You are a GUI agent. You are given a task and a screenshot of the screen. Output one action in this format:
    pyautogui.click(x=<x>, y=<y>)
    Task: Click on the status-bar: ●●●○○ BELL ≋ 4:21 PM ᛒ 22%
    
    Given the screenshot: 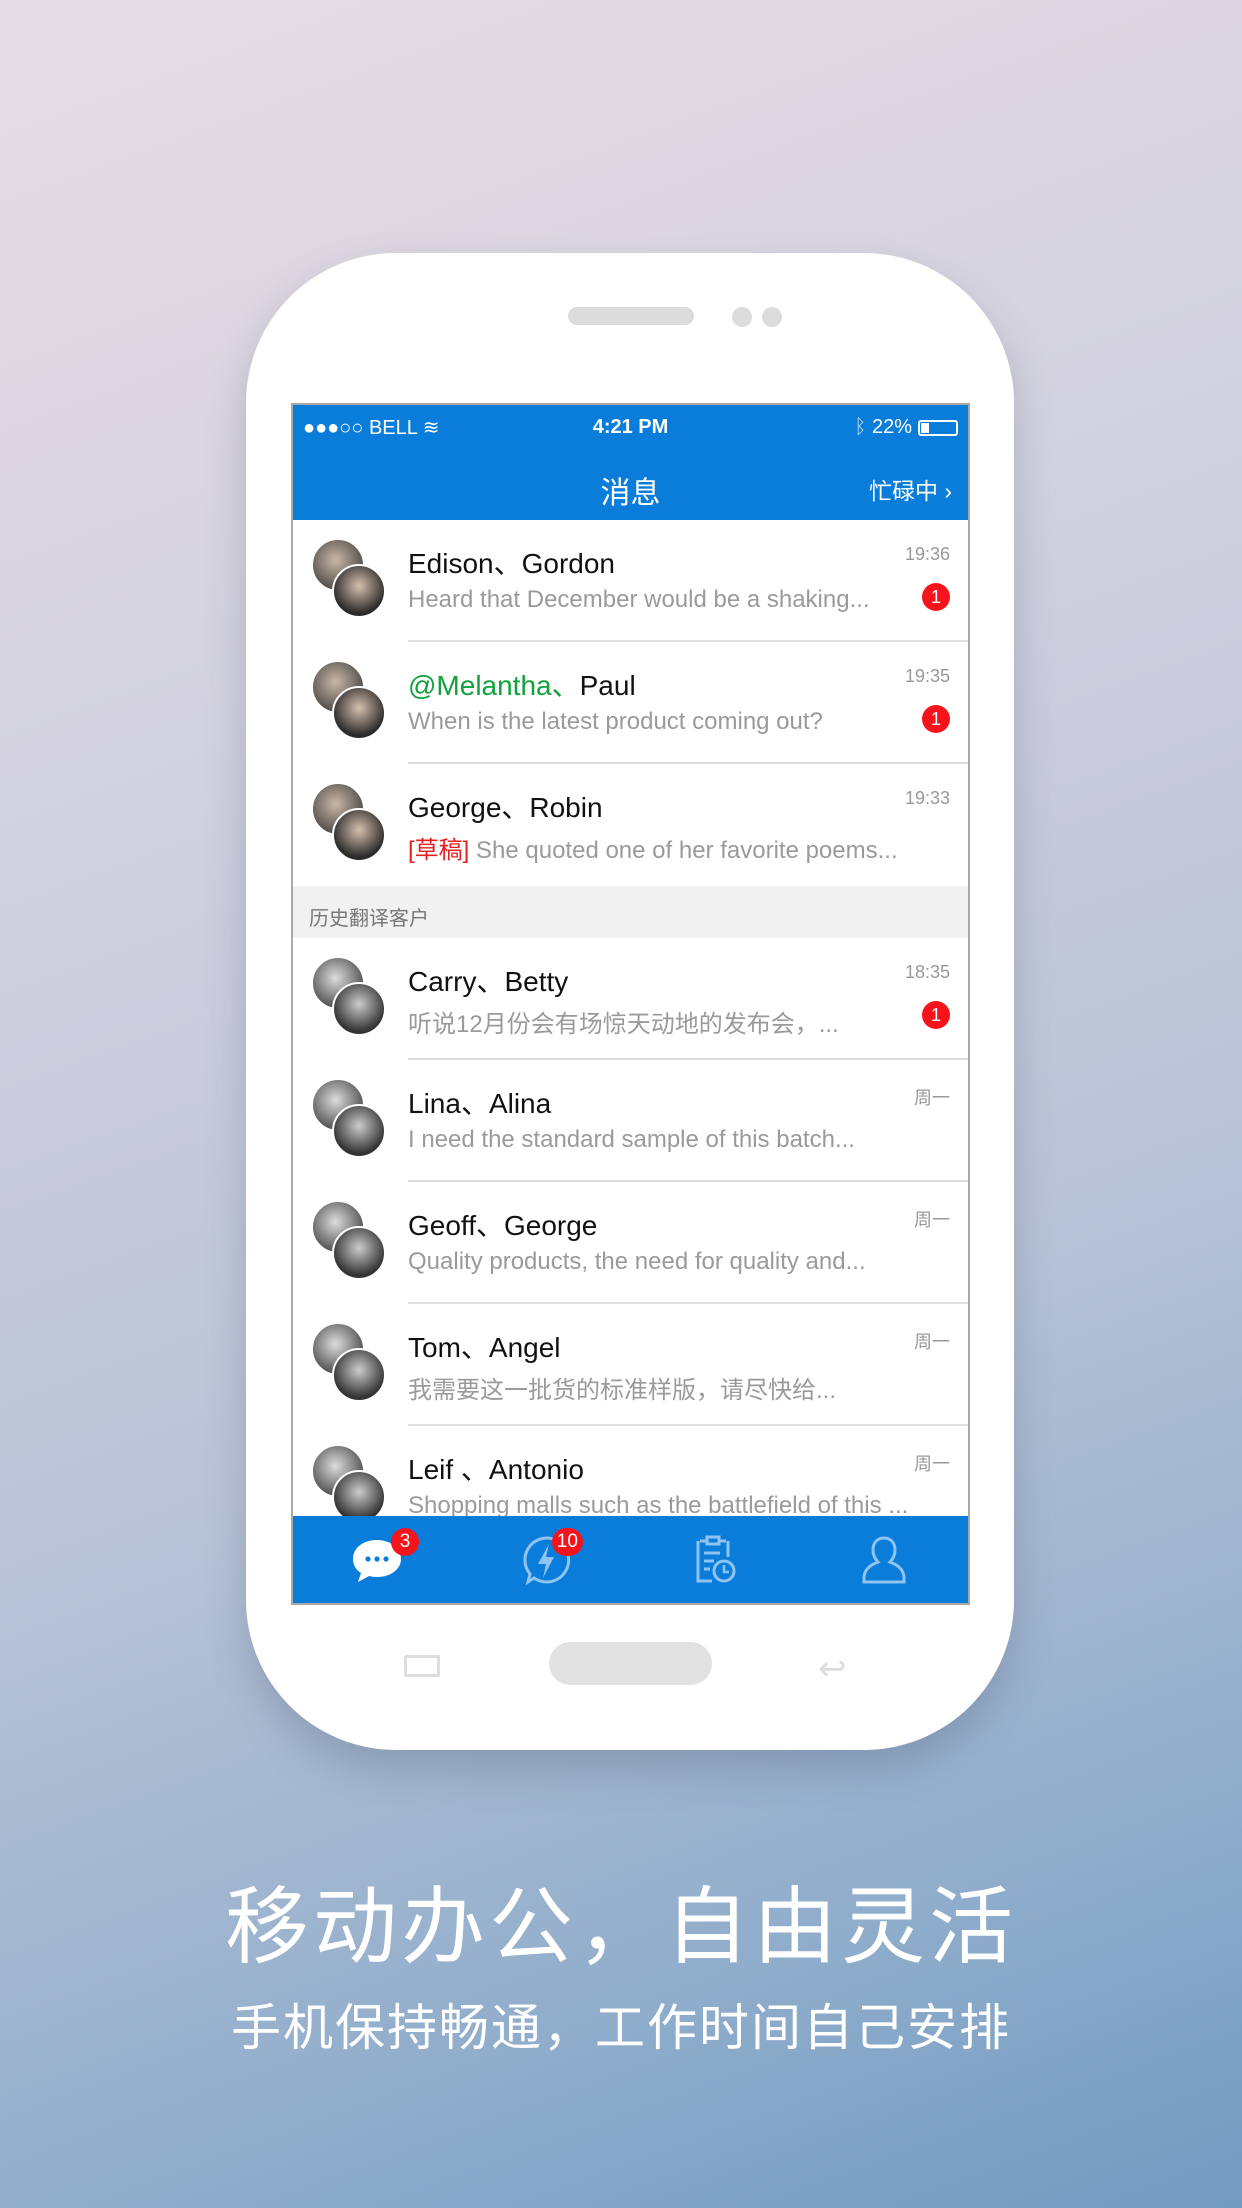 What is the action you would take?
    pyautogui.click(x=630, y=427)
    